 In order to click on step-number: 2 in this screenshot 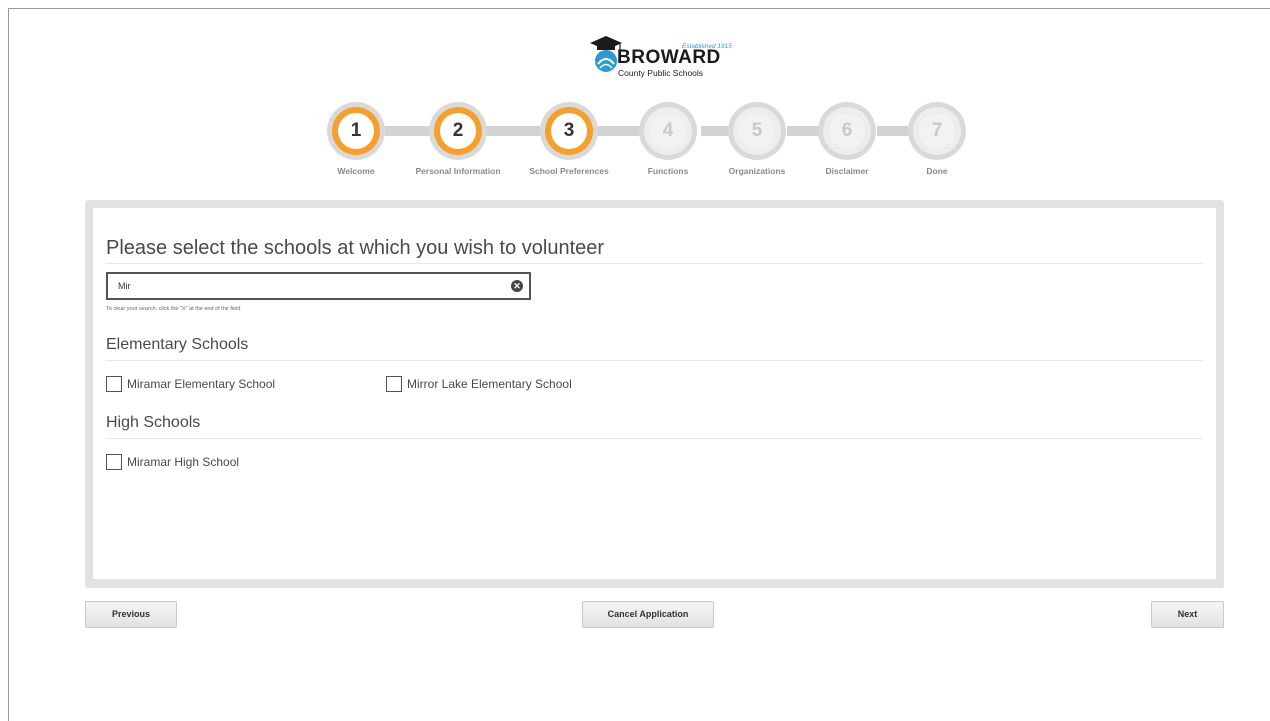, I will do `click(458, 131)`.